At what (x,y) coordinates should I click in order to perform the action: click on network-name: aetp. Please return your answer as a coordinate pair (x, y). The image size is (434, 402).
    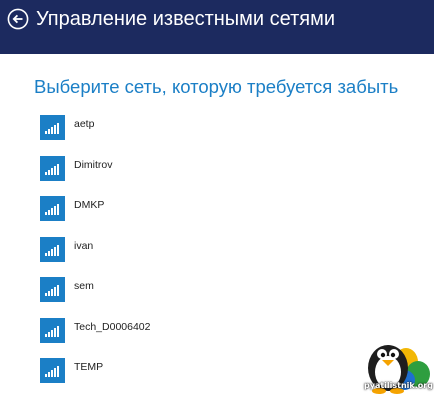
    Looking at the image, I should click on (84, 124).